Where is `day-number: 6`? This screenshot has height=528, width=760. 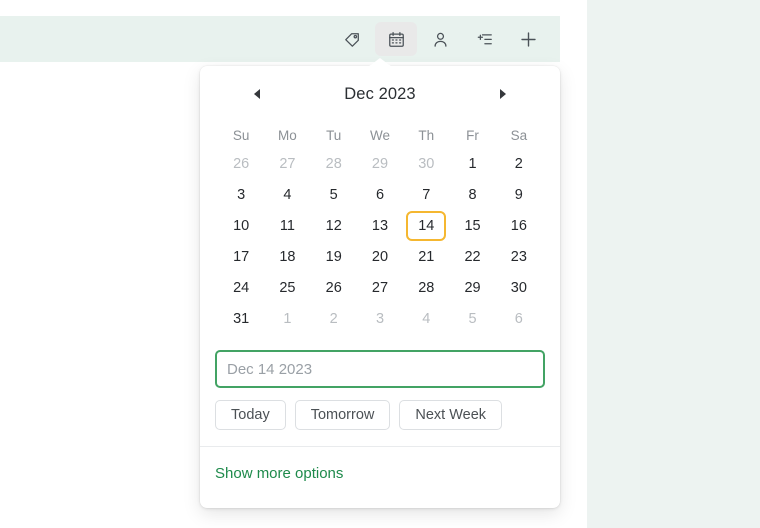 day-number: 6 is located at coordinates (380, 194).